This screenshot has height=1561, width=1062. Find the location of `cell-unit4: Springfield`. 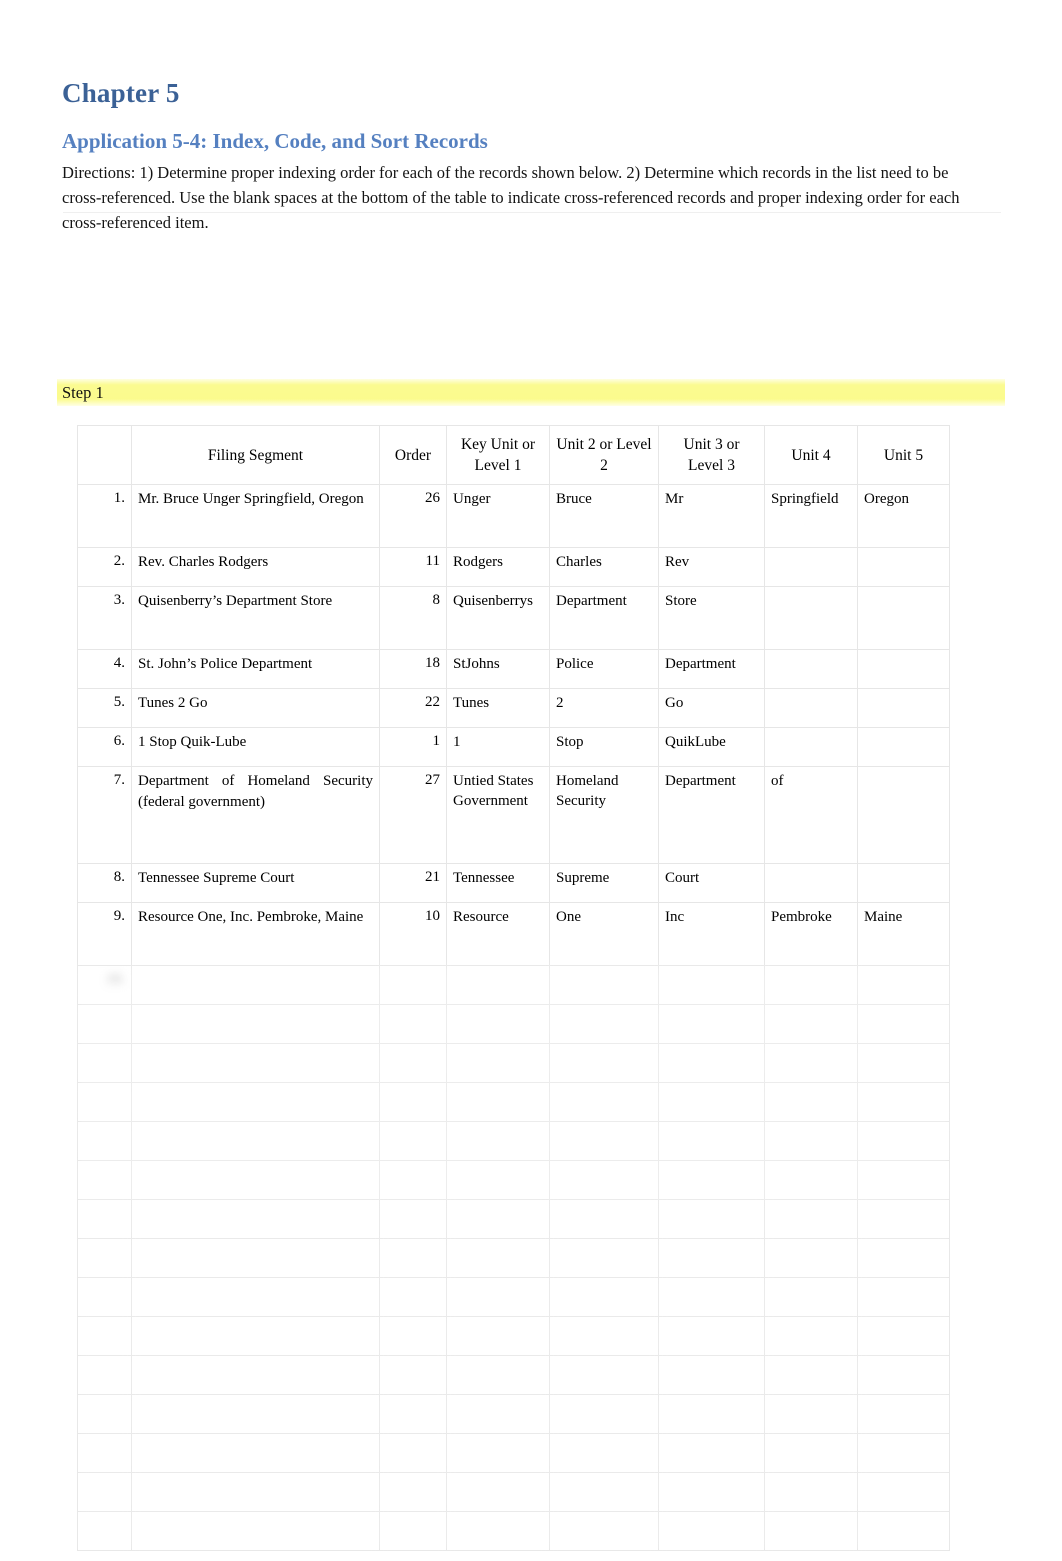

cell-unit4: Springfield is located at coordinates (811, 516).